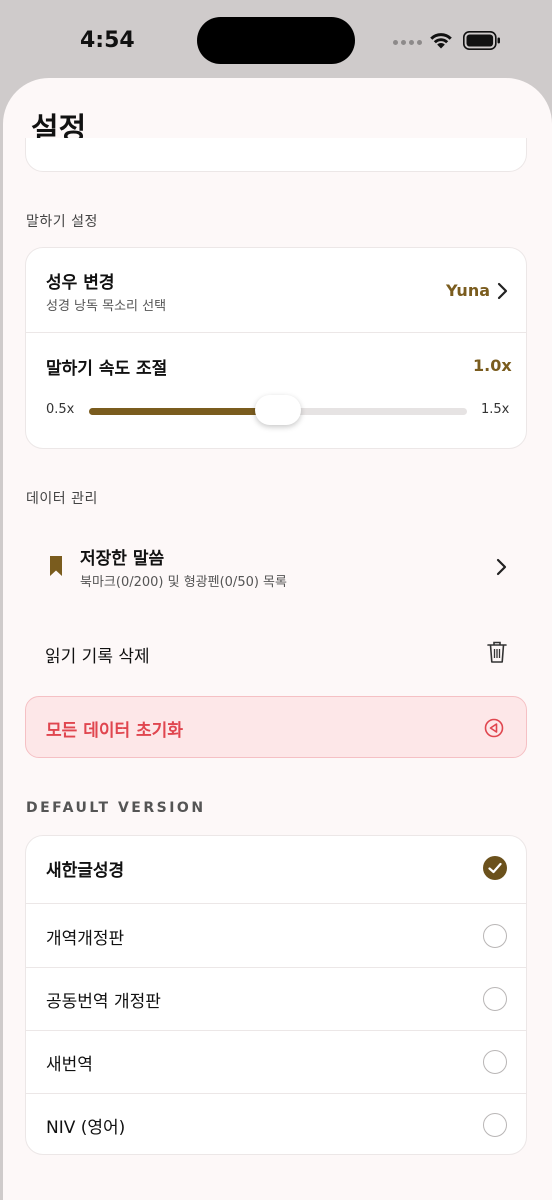  What do you see at coordinates (468, 290) in the screenshot?
I see `voice-value: Yuna` at bounding box center [468, 290].